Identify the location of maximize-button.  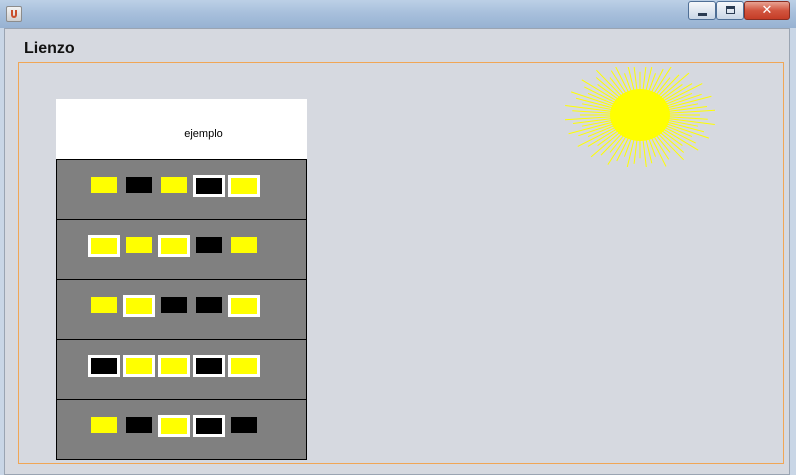
(730, 10).